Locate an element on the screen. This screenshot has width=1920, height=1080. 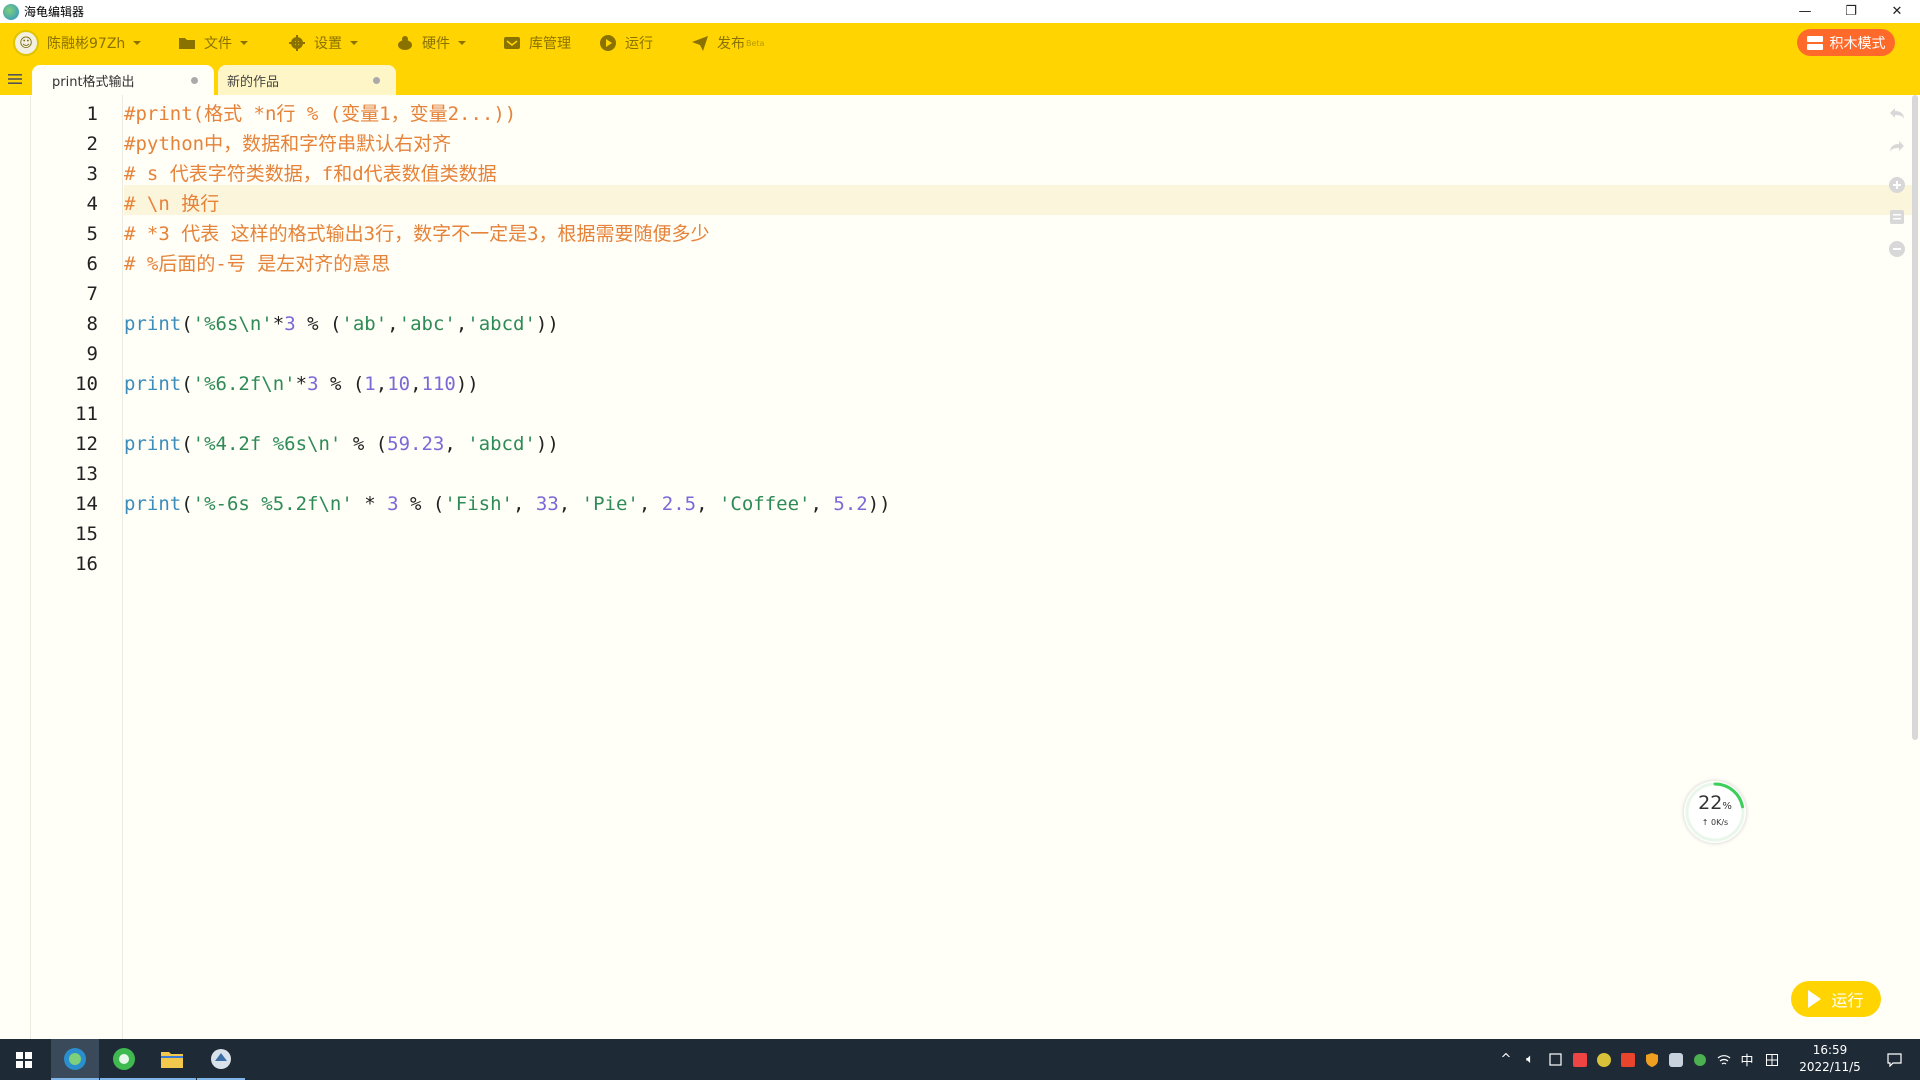
notification-icon is located at coordinates (1894, 1059).